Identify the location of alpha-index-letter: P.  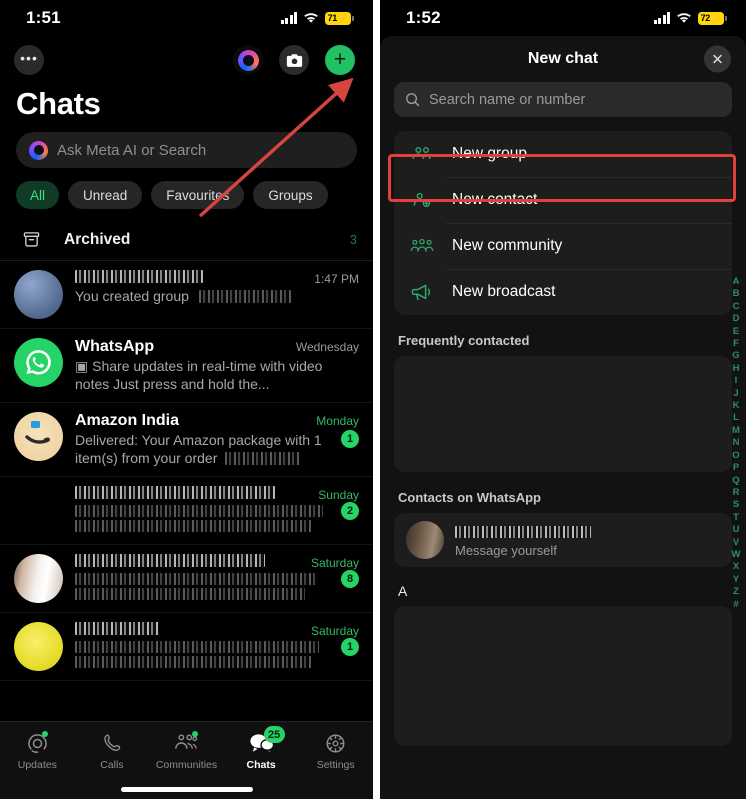
(736, 468).